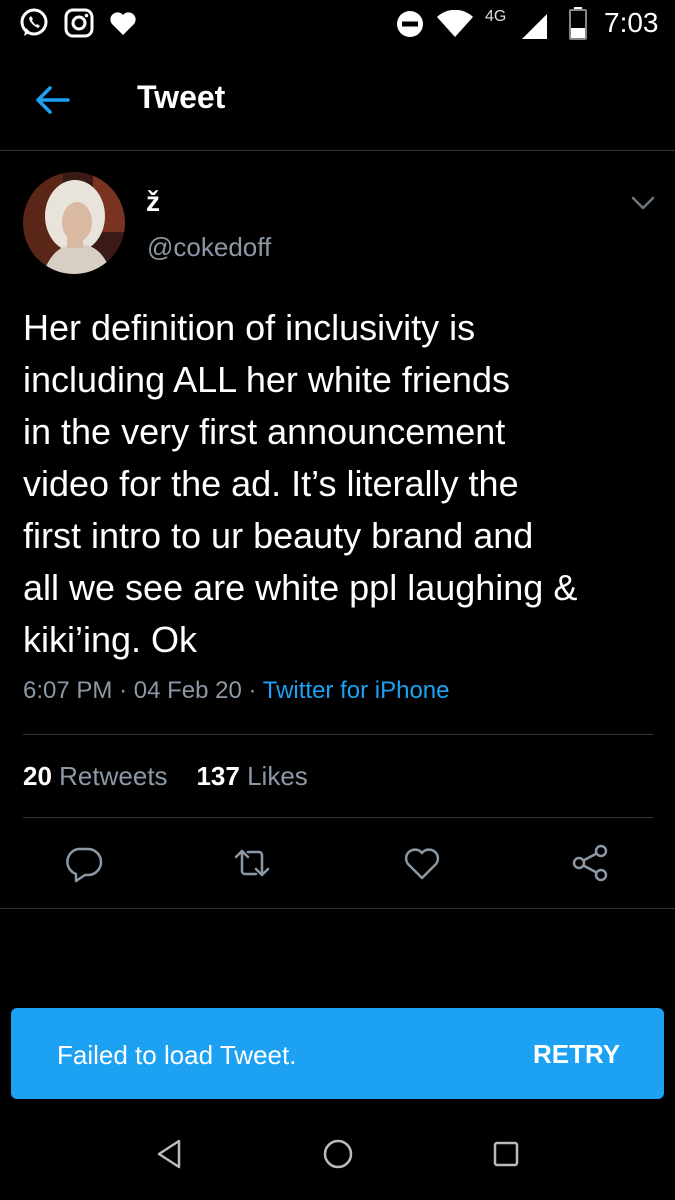 The width and height of the screenshot is (675, 1200). What do you see at coordinates (496, 16) in the screenshot?
I see `network-type-label: 4G` at bounding box center [496, 16].